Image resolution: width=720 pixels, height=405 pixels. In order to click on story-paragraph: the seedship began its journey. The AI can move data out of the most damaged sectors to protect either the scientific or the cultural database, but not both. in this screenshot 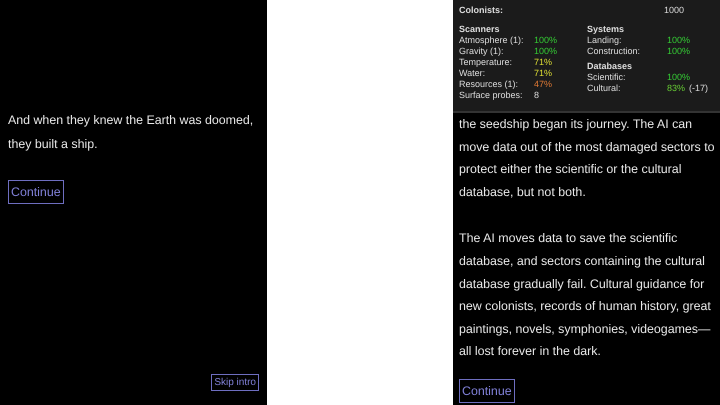, I will do `click(587, 158)`.